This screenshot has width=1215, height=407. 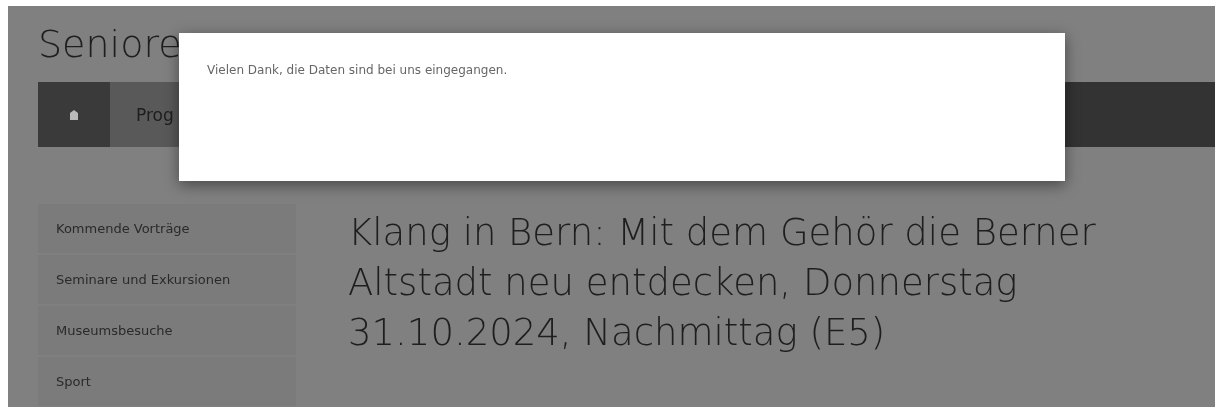 What do you see at coordinates (167, 228) in the screenshot?
I see `sidebar-item: Kommende Vorträge` at bounding box center [167, 228].